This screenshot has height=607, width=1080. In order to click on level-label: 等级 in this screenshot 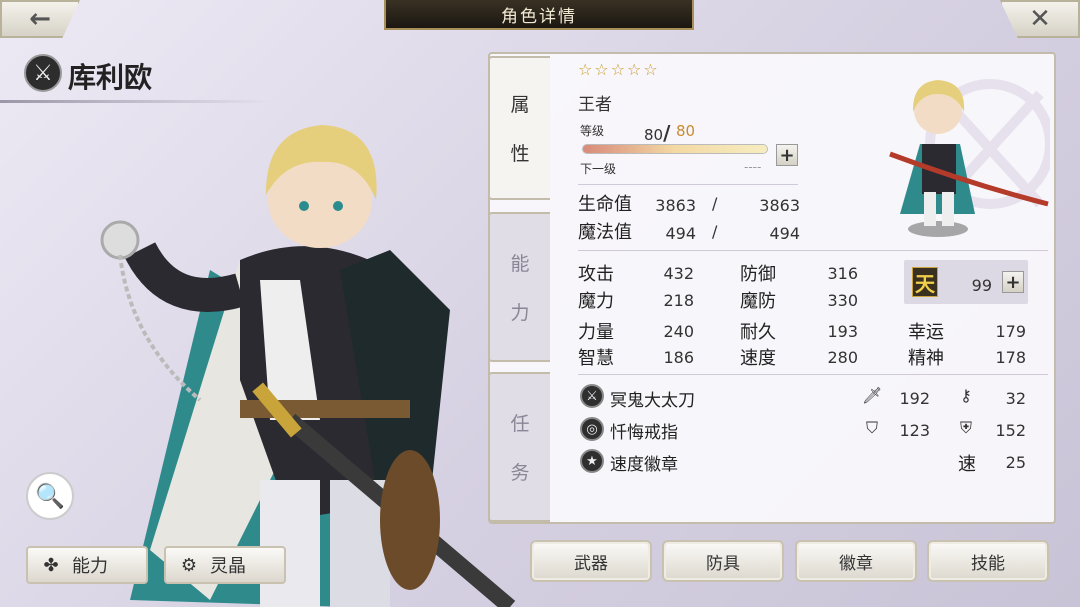, I will do `click(592, 131)`.